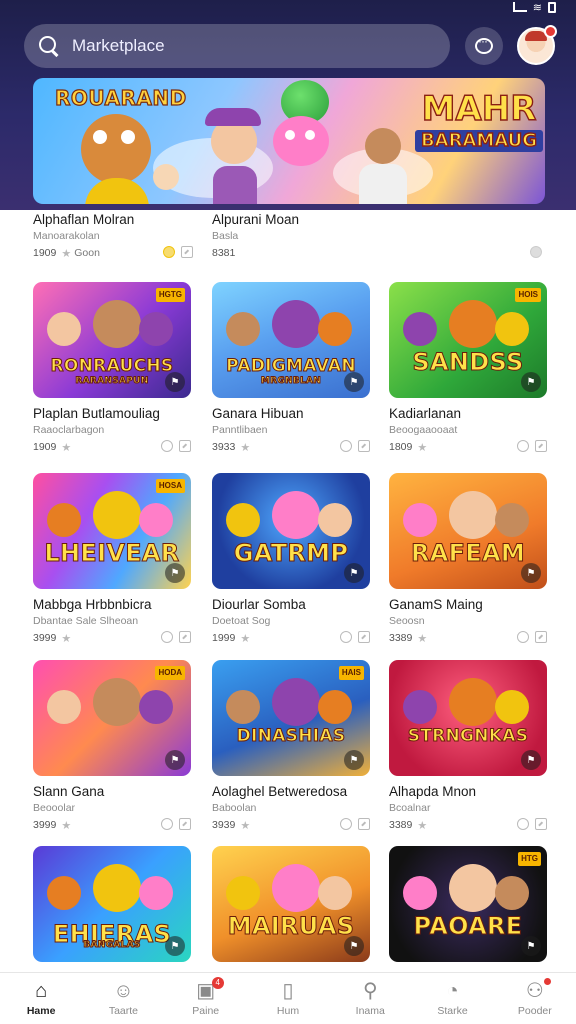  I want to click on nav-item: ◔ Starke, so click(452, 998).